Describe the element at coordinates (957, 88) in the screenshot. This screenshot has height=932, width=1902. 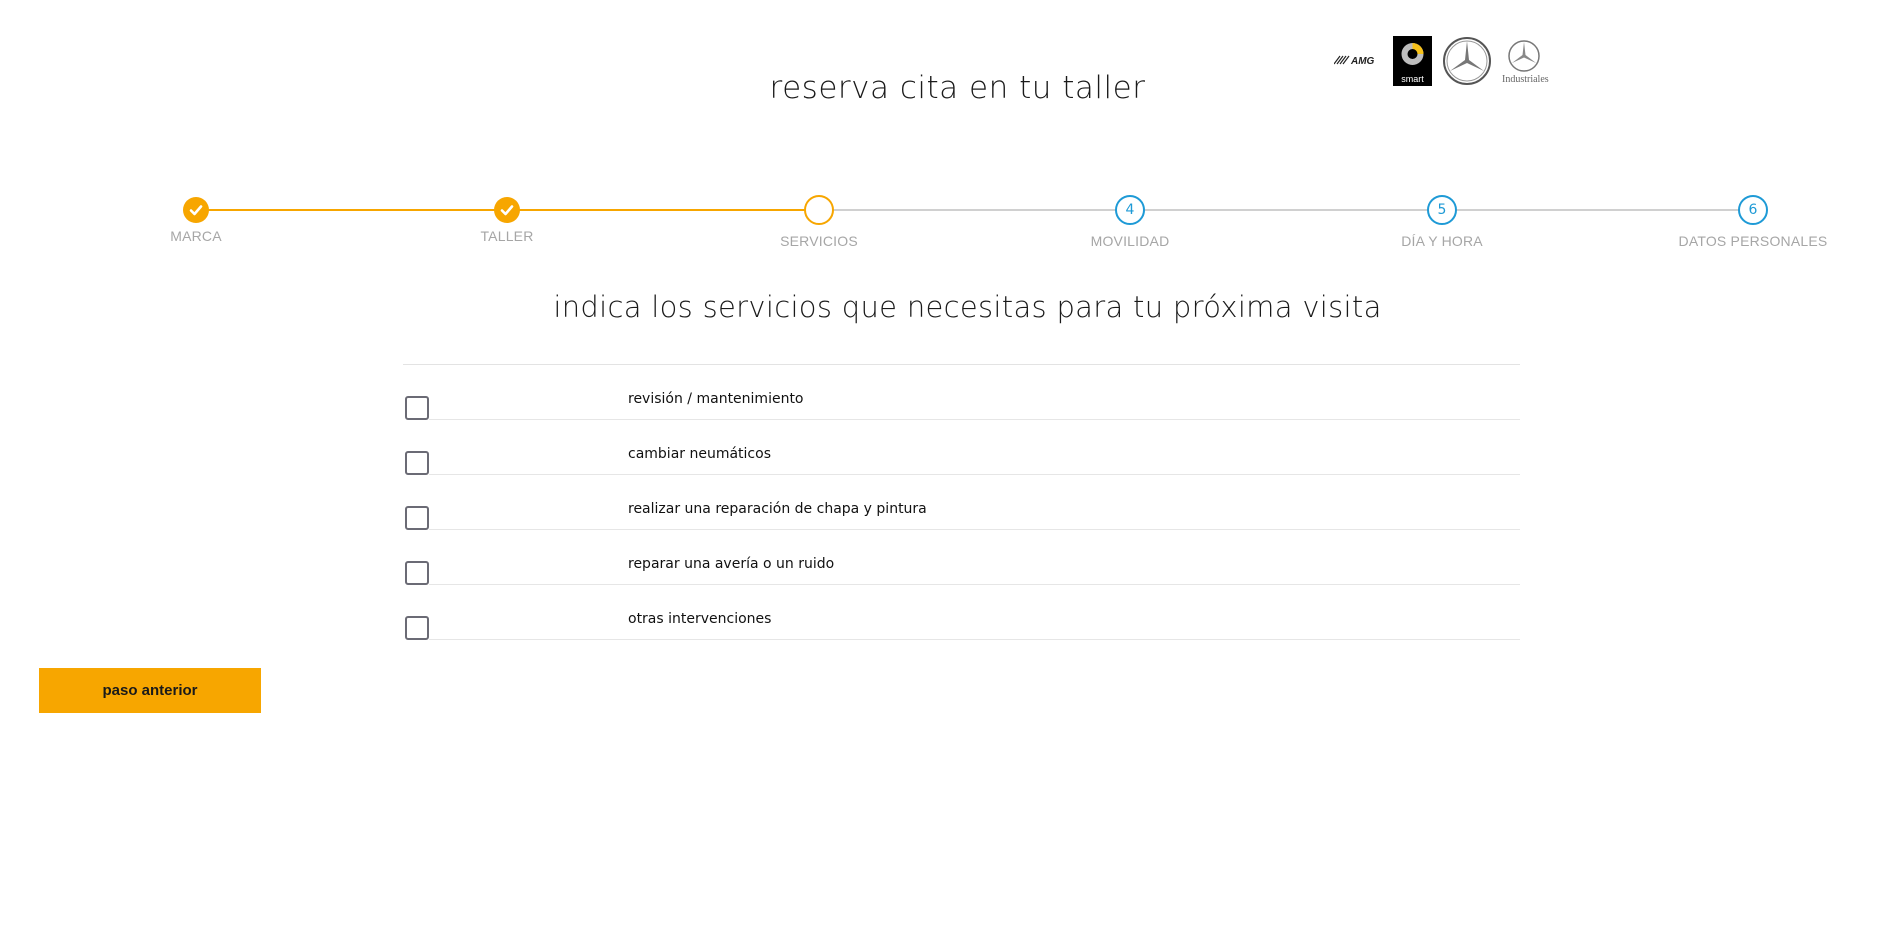
I see `page-title: reserva cita en tu taller` at that location.